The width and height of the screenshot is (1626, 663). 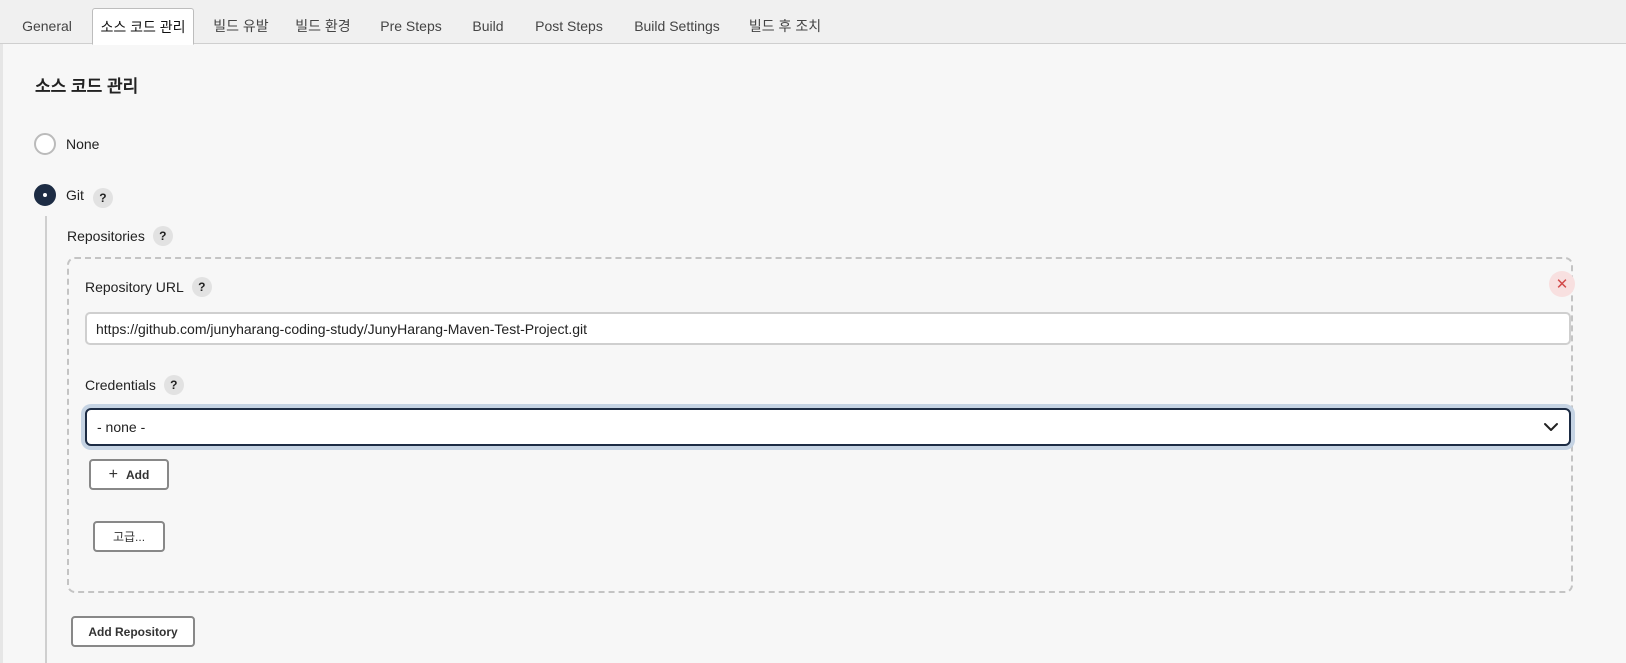 What do you see at coordinates (828, 427) in the screenshot?
I see `credentials-select: - none -` at bounding box center [828, 427].